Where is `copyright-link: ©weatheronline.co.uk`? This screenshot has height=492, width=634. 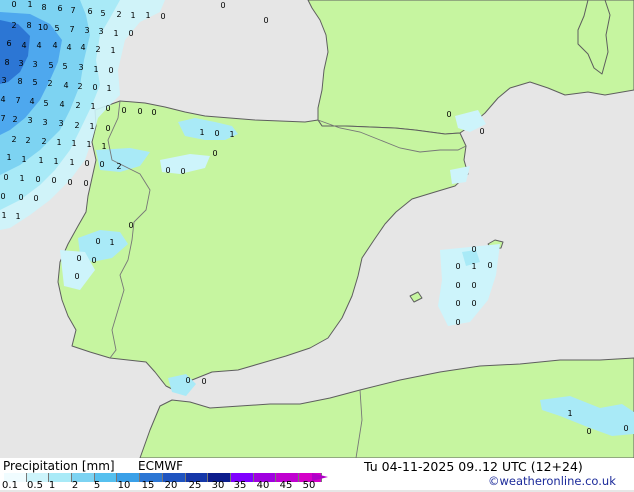 copyright-link: ©weatheronline.co.uk is located at coordinates (552, 481).